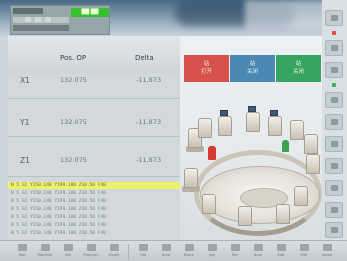 The width and height of the screenshot is (347, 261). Describe the element at coordinates (25, 160) in the screenshot. I see `axis-label: Z1` at that location.